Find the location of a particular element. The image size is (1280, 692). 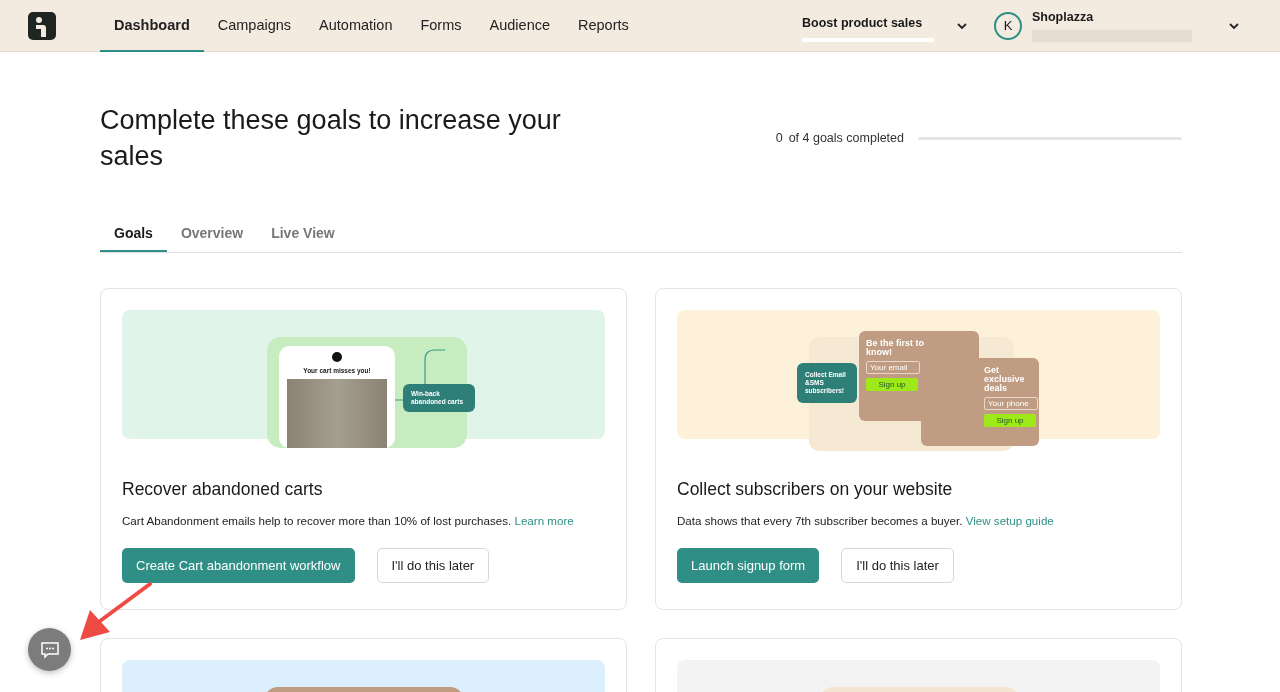

popup-field: Your phone is located at coordinates (1011, 403).